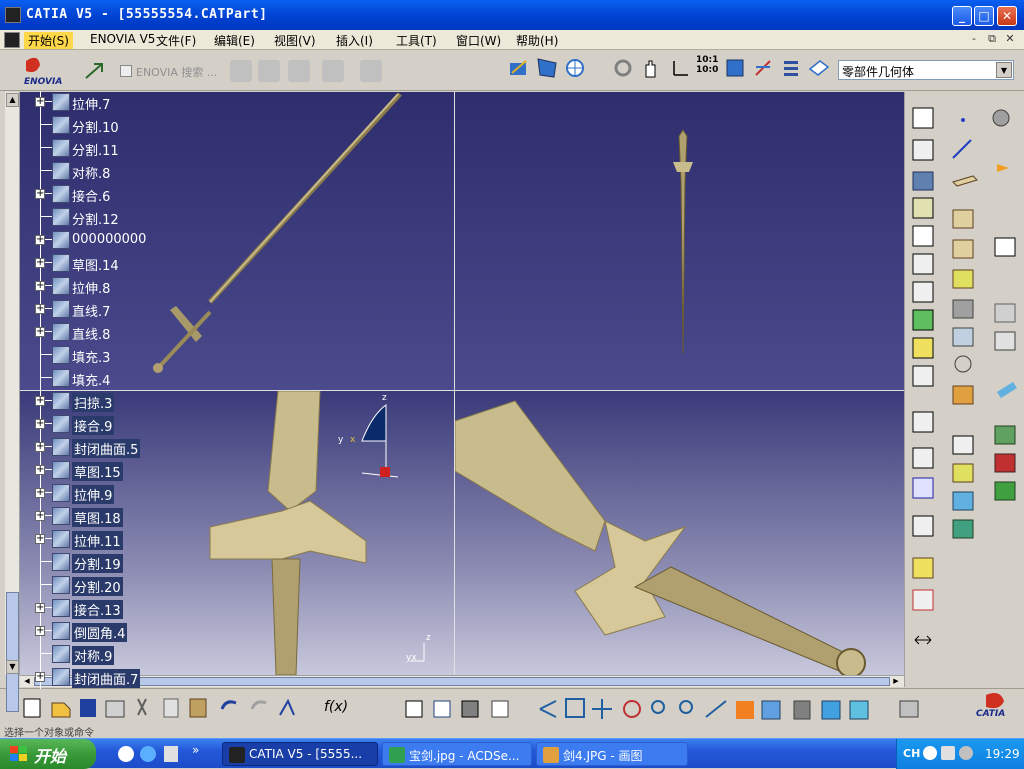 The image size is (1024, 769). Describe the element at coordinates (984, 16) in the screenshot. I see `maximize-button: □` at that location.